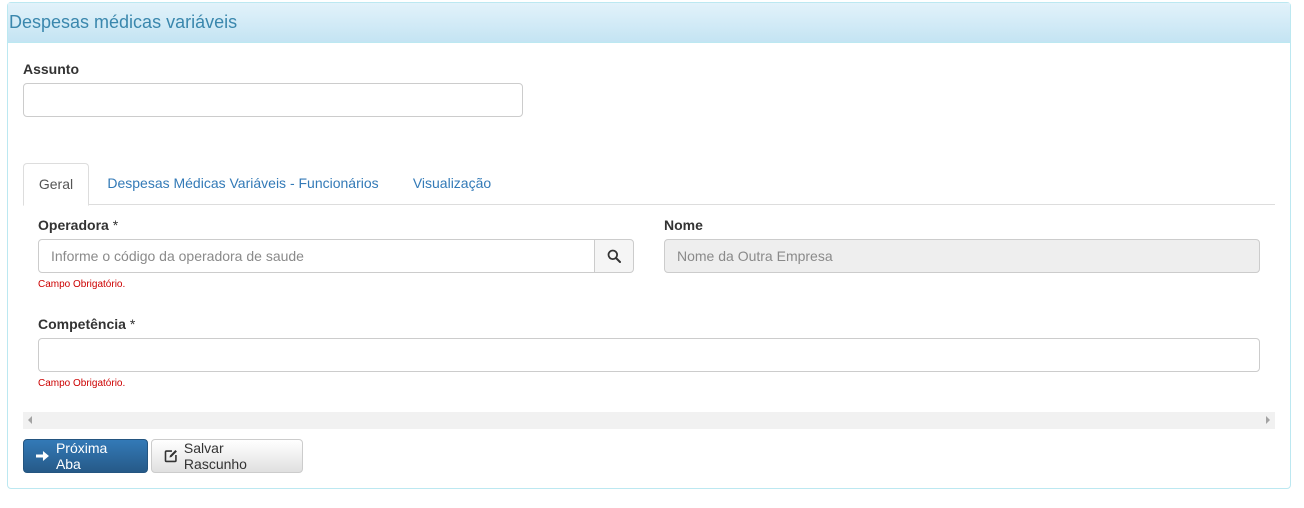 This screenshot has width=1304, height=508. What do you see at coordinates (316, 256) in the screenshot?
I see `operator-input` at bounding box center [316, 256].